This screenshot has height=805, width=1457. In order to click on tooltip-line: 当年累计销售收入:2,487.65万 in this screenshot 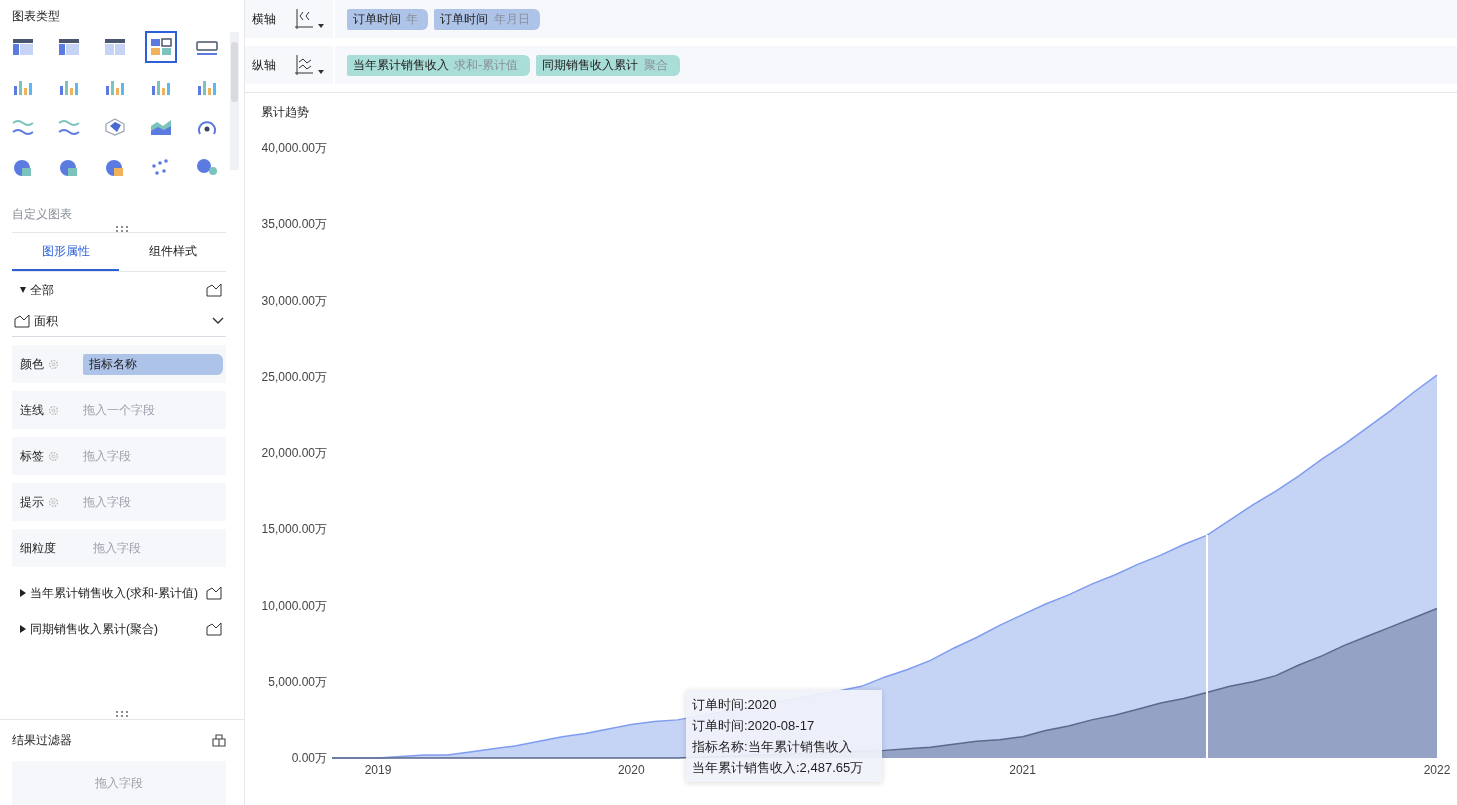, I will do `click(778, 768)`.